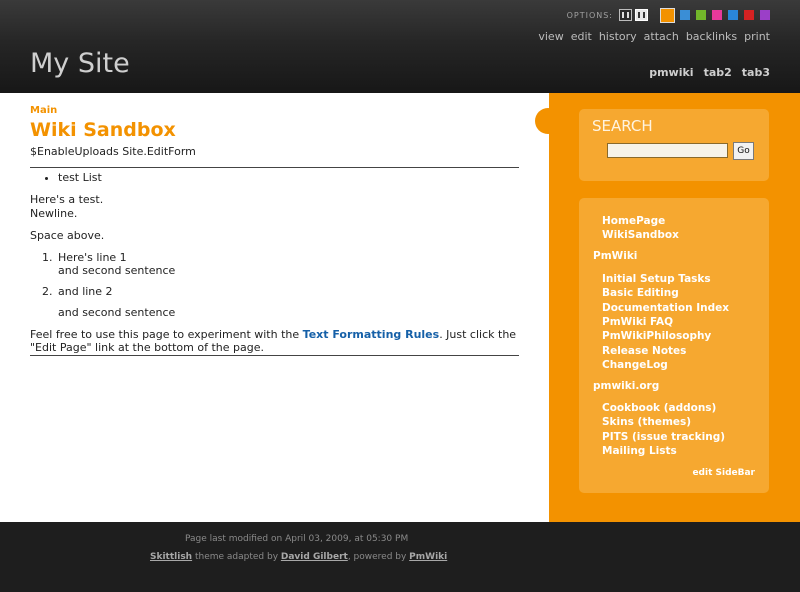 The height and width of the screenshot is (592, 800). What do you see at coordinates (685, 15) in the screenshot?
I see `color-swatch-blue` at bounding box center [685, 15].